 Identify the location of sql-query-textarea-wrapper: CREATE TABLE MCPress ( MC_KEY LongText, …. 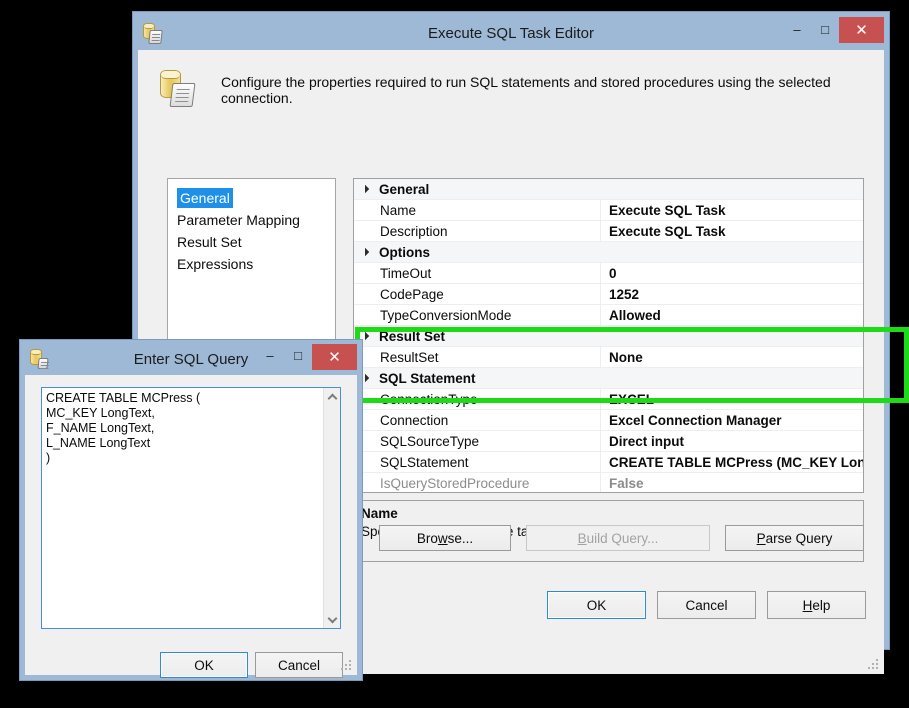
(191, 508).